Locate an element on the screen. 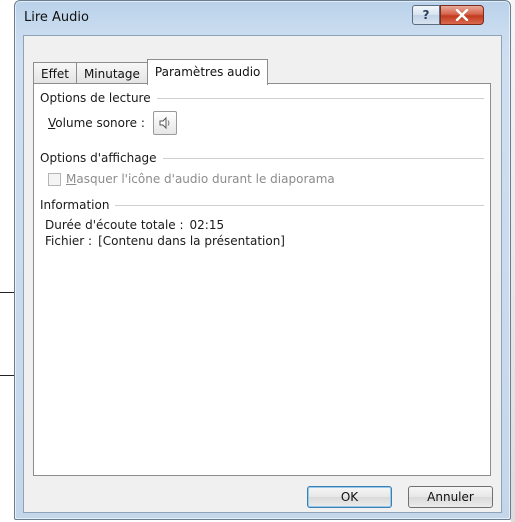 The height and width of the screenshot is (522, 515). ok-button-label: OK is located at coordinates (349, 497).